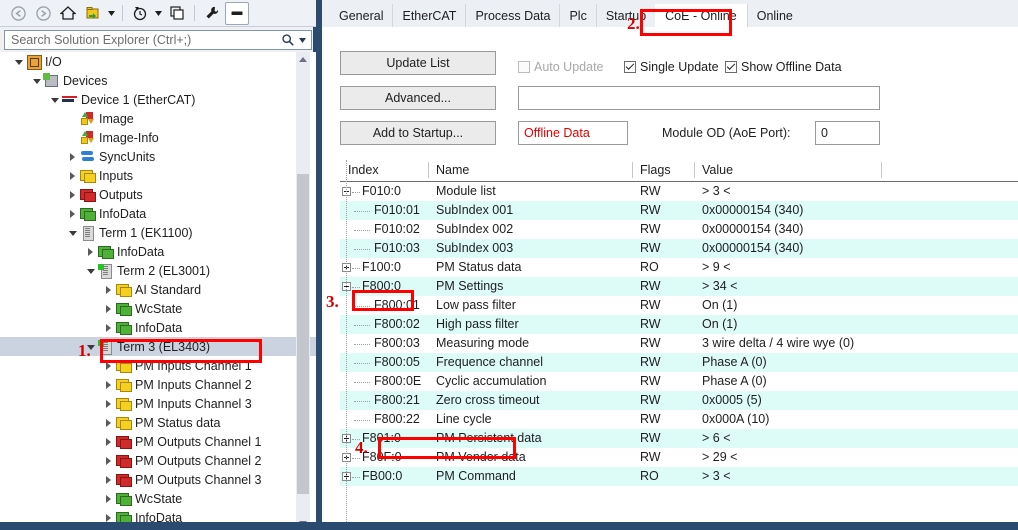 The image size is (1018, 530). I want to click on scrollbar-thumb, so click(303, 334).